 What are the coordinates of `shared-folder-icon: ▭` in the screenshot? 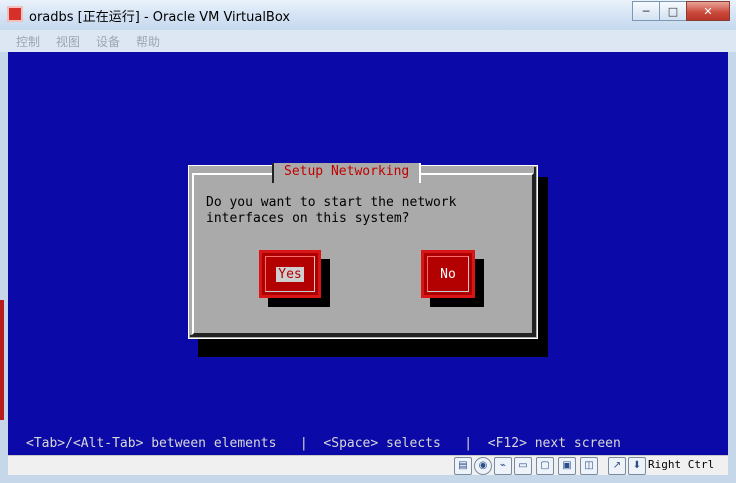 It's located at (523, 466).